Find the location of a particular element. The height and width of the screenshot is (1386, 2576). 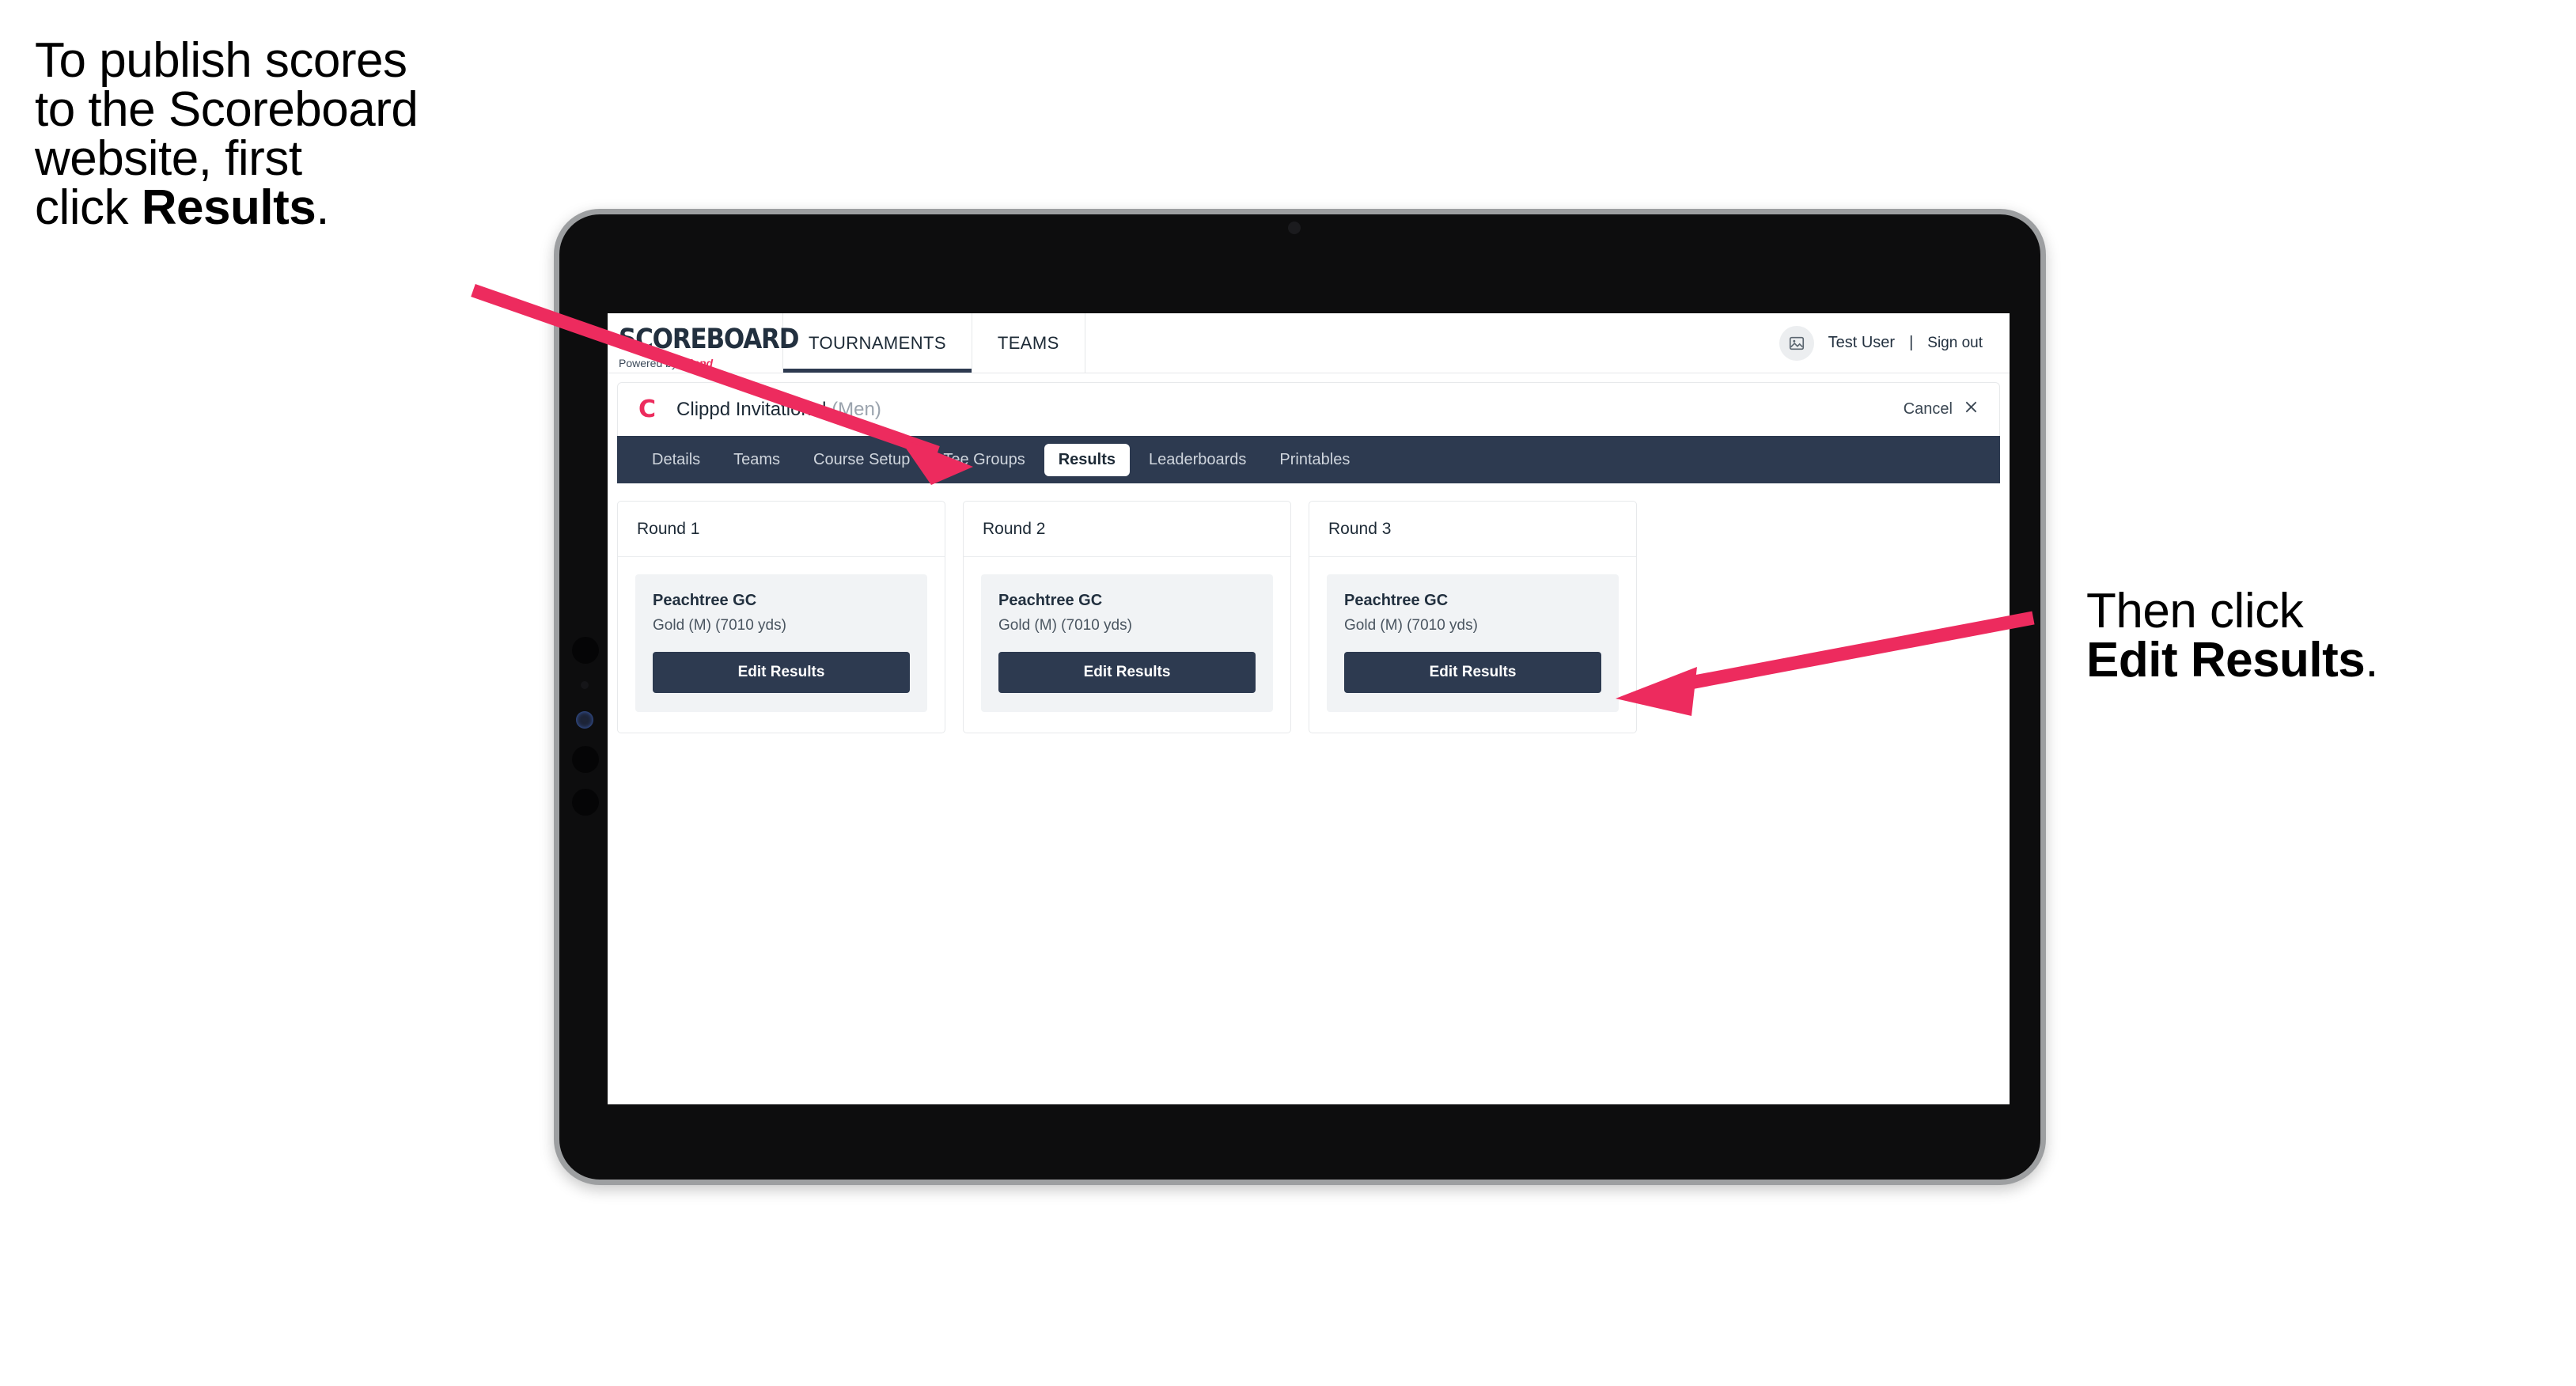

tournament-header-bar: C Clippd Invitational (Men) Cancel is located at coordinates (1308, 409).